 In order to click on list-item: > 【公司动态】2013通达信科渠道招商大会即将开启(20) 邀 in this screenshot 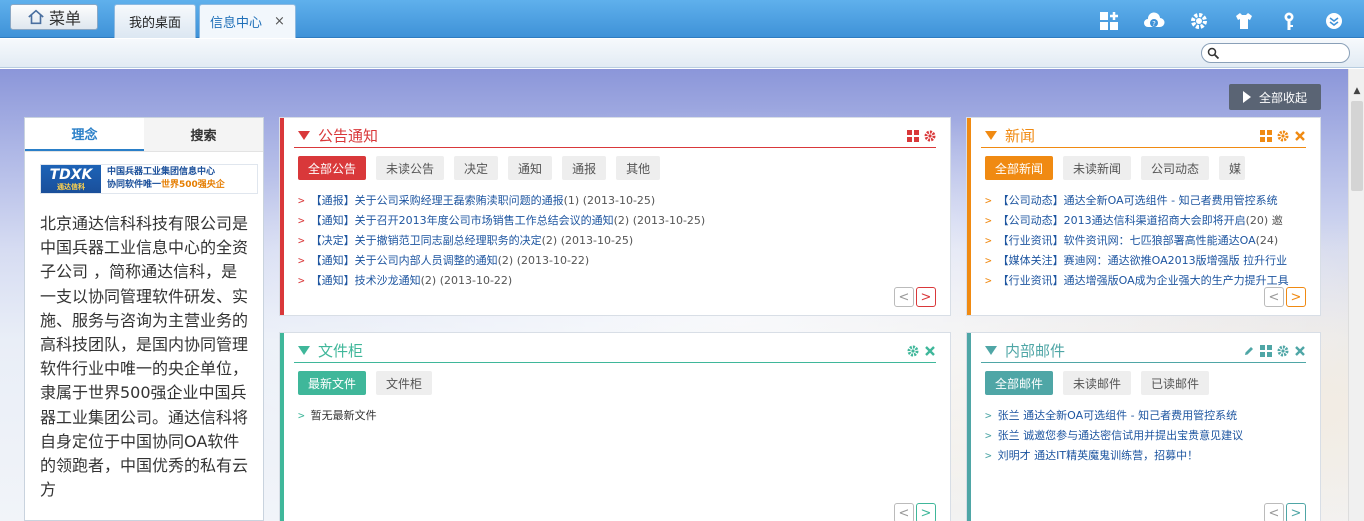, I will do `click(1145, 221)`.